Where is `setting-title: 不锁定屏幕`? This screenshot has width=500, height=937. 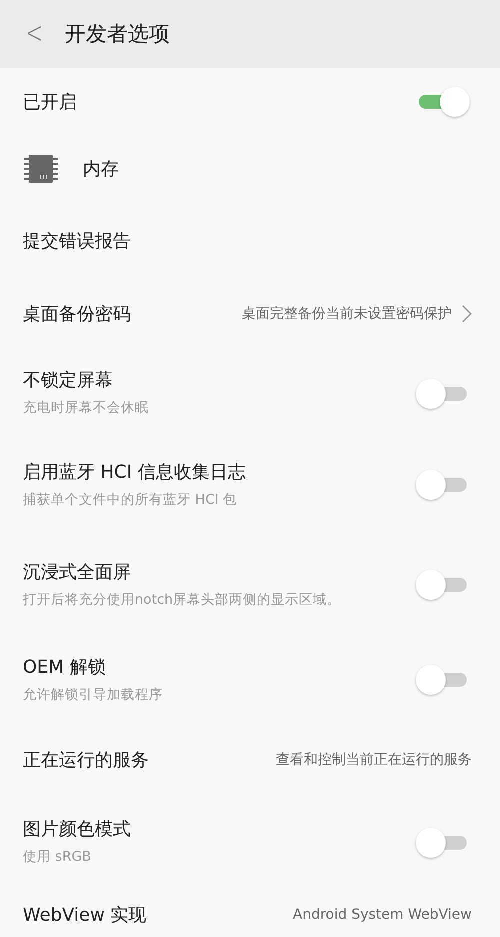
setting-title: 不锁定屏幕 is located at coordinates (68, 380).